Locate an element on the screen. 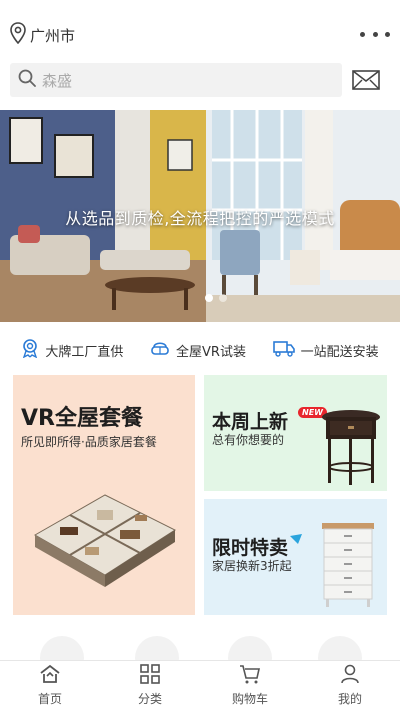  feature-strip: 大牌工厂直供 全屋VR试装 一站配送安装 is located at coordinates (200, 350).